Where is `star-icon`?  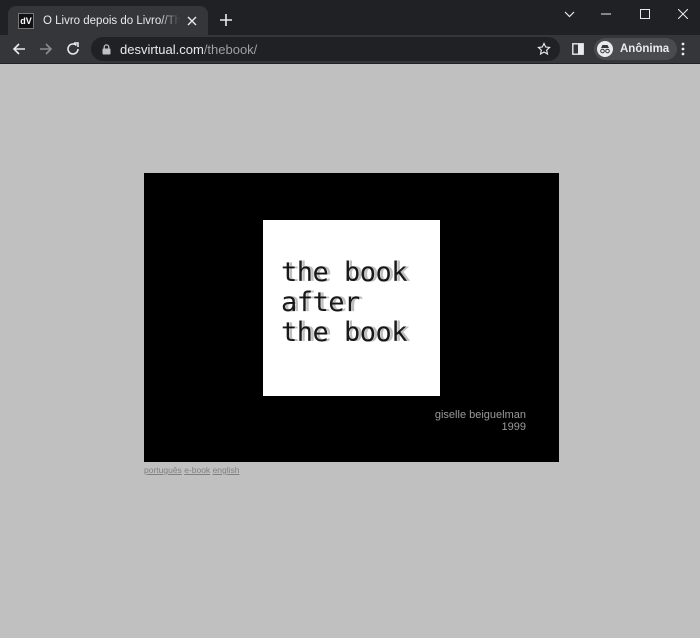
star-icon is located at coordinates (544, 49).